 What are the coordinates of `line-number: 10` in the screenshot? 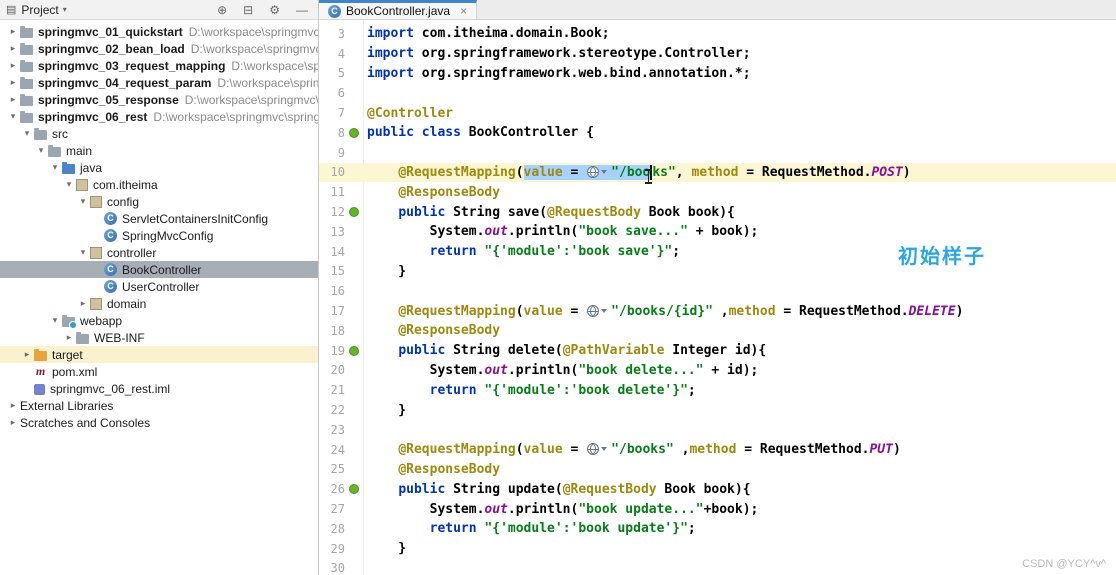 It's located at (332, 172).